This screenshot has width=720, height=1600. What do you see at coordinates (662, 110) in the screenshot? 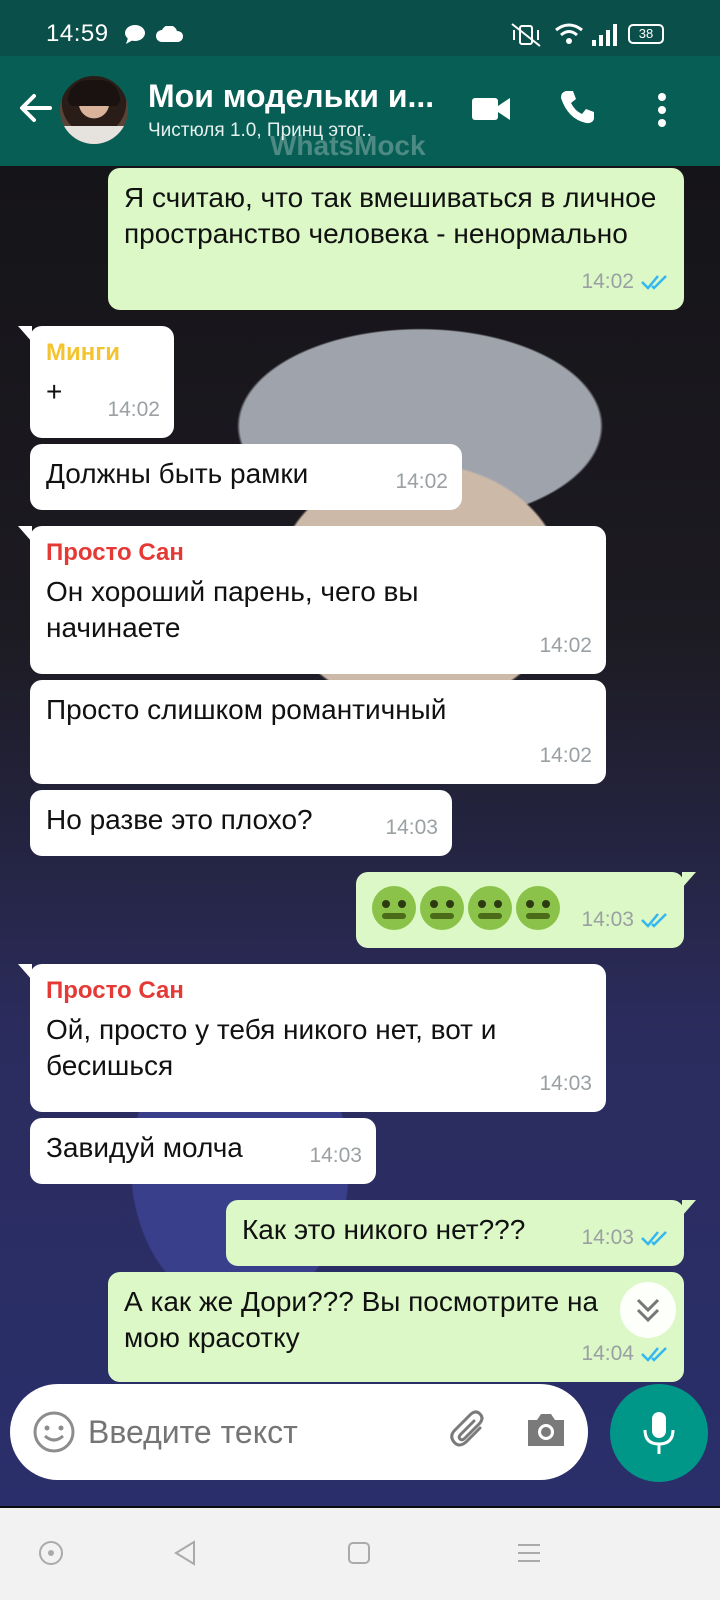
I see `more-options-icon` at bounding box center [662, 110].